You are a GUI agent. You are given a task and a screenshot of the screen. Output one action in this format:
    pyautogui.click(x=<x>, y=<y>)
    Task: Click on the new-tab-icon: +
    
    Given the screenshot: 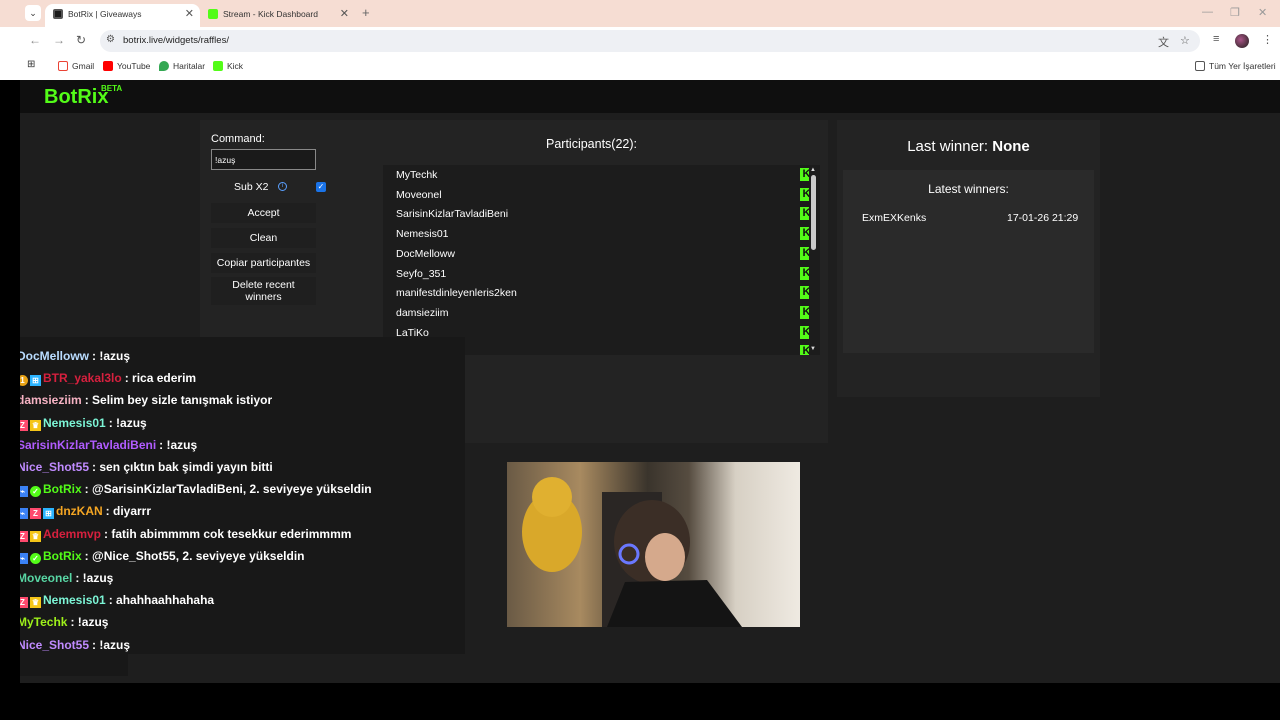 What is the action you would take?
    pyautogui.click(x=366, y=12)
    